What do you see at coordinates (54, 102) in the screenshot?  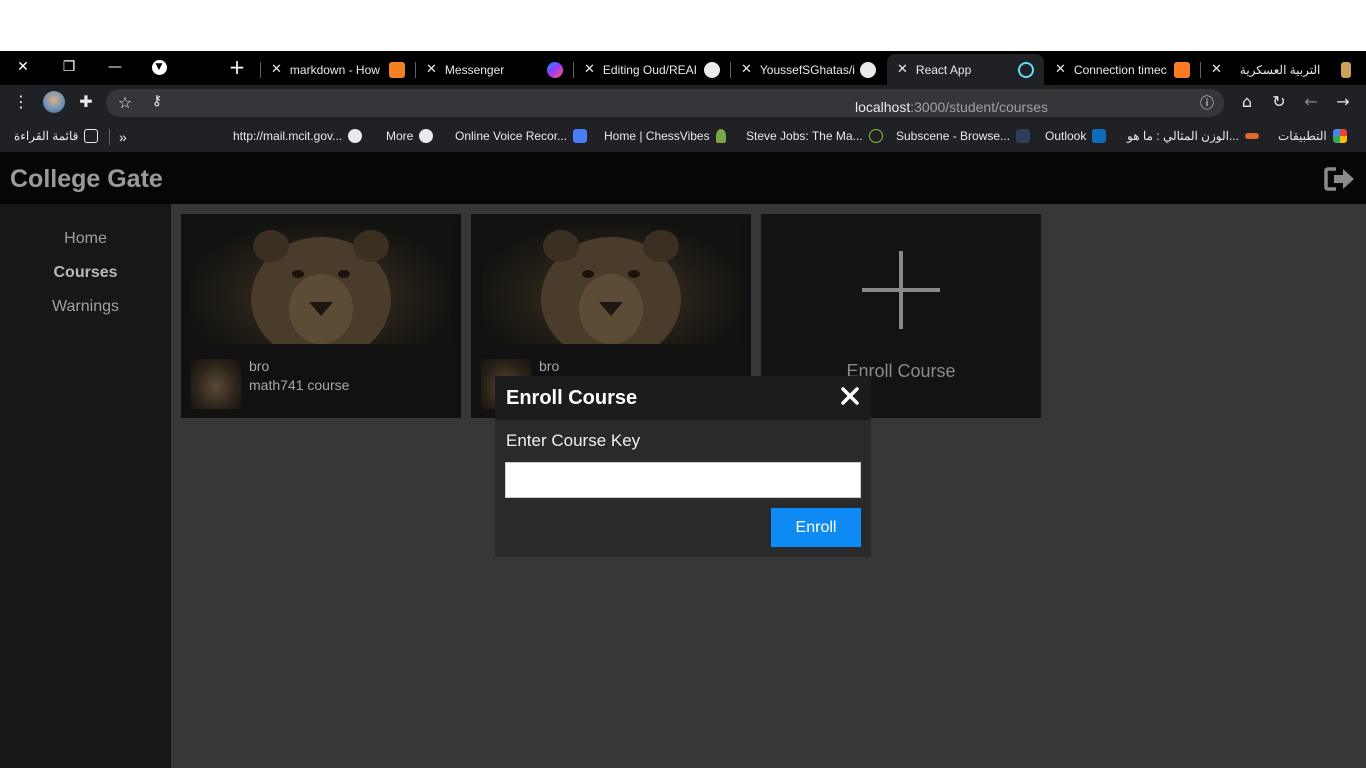 I see `profile-avatar` at bounding box center [54, 102].